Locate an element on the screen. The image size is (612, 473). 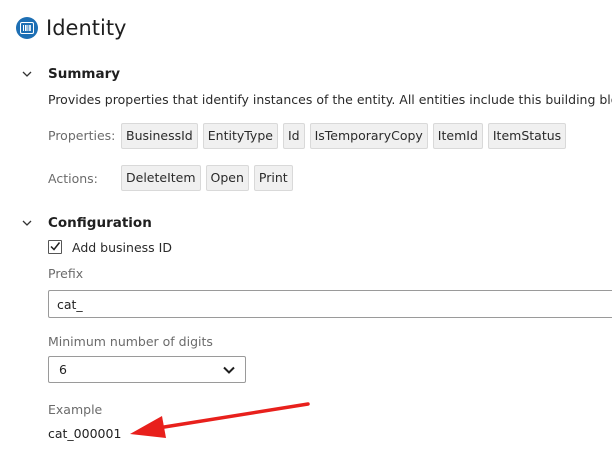
action-tag-deleteitem: DeleteItem is located at coordinates (161, 178).